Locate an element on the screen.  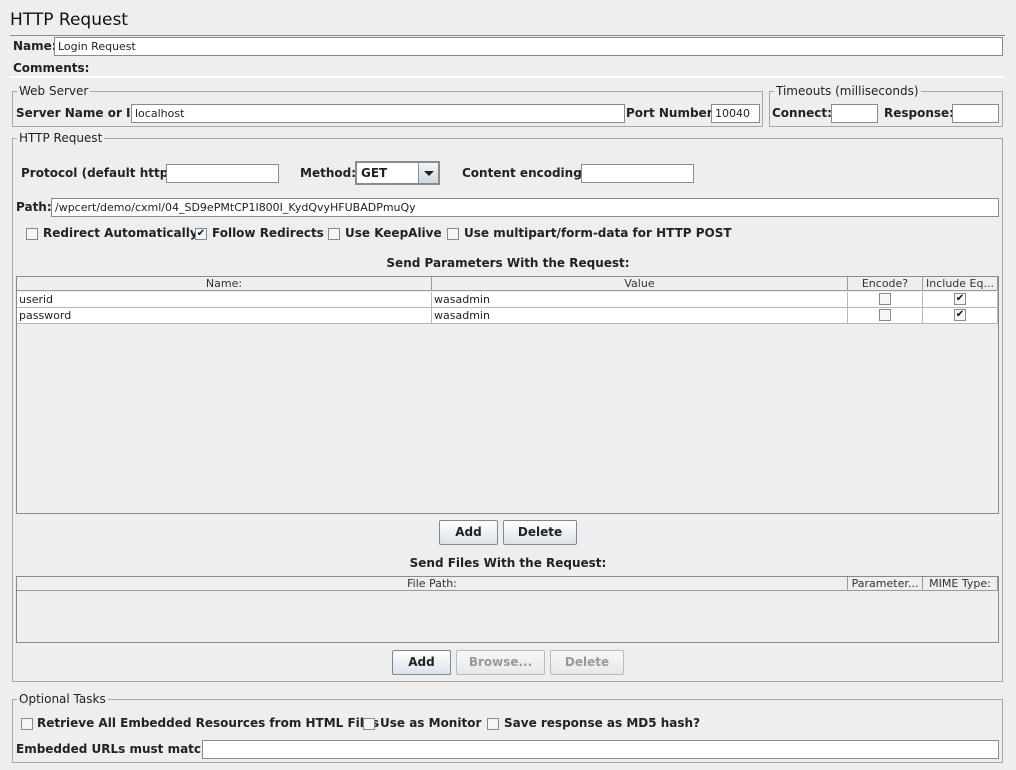
save-md5-checkbox is located at coordinates (493, 724).